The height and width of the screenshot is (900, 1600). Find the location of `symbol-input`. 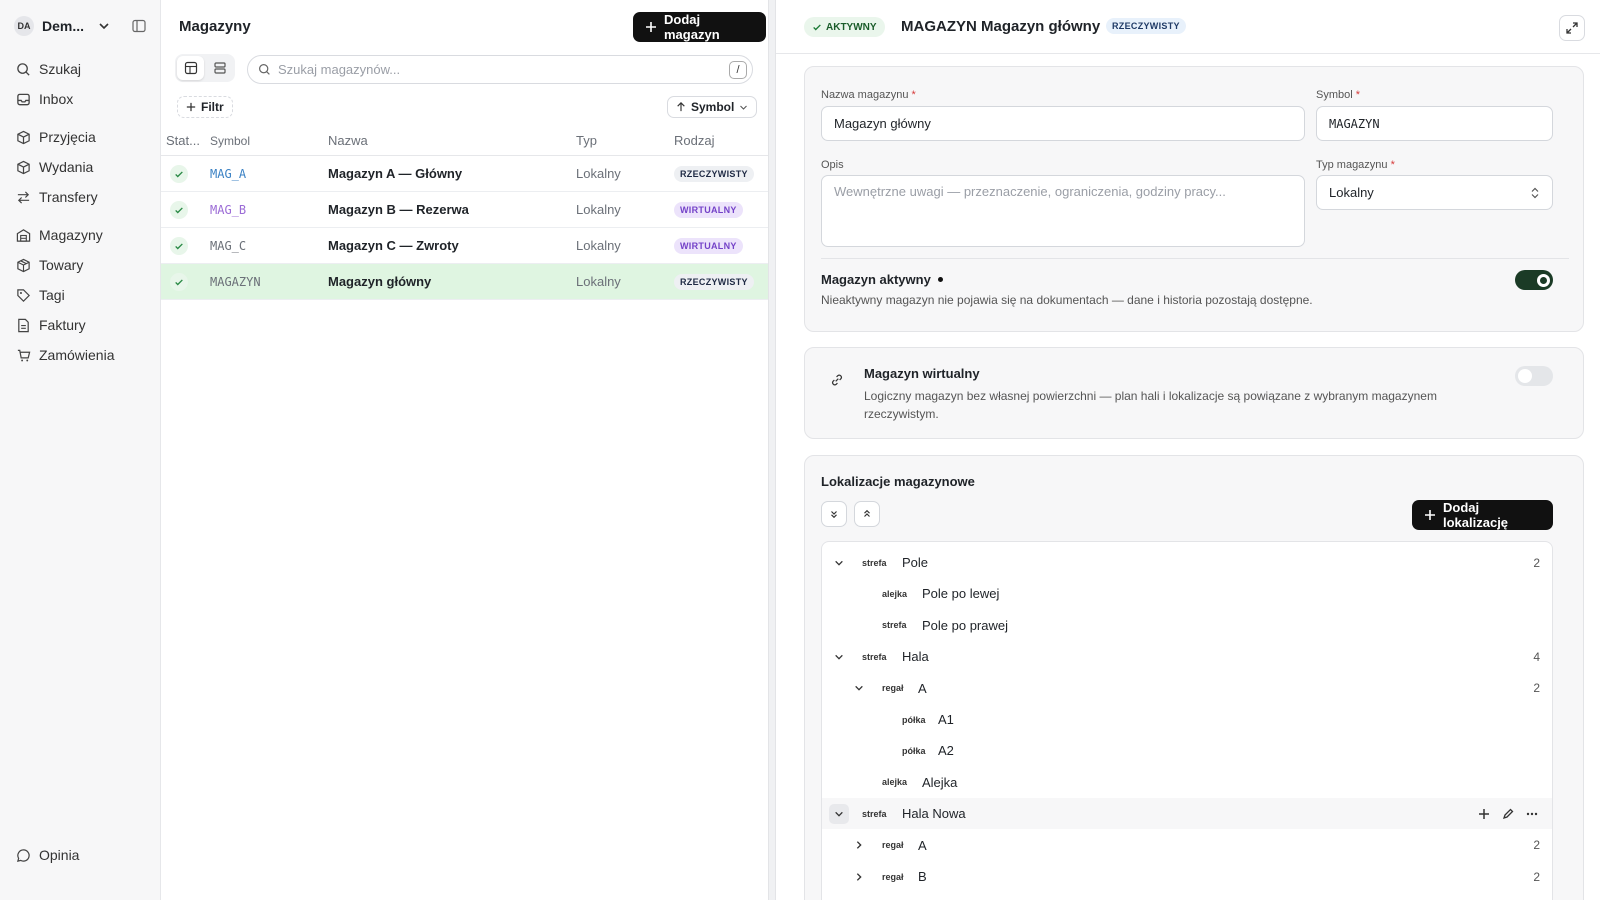

symbol-input is located at coordinates (1434, 123).